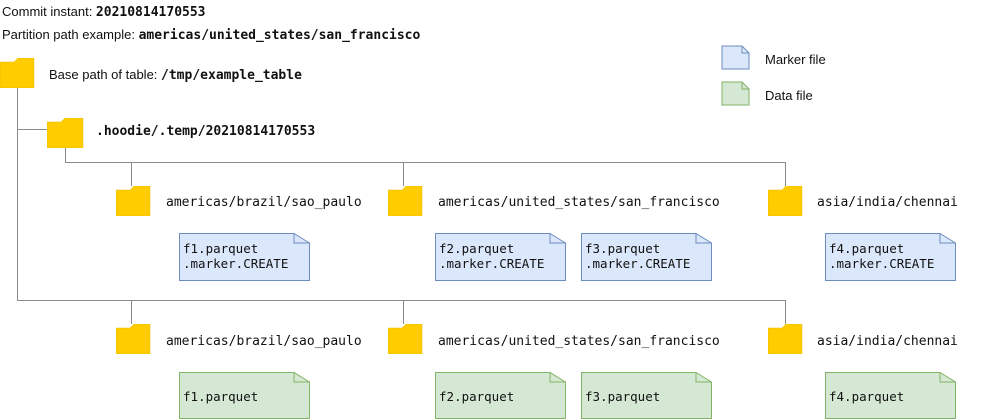  Describe the element at coordinates (279, 35) in the screenshot. I see `partition-path-value: americas/united_states/san_francisco` at that location.